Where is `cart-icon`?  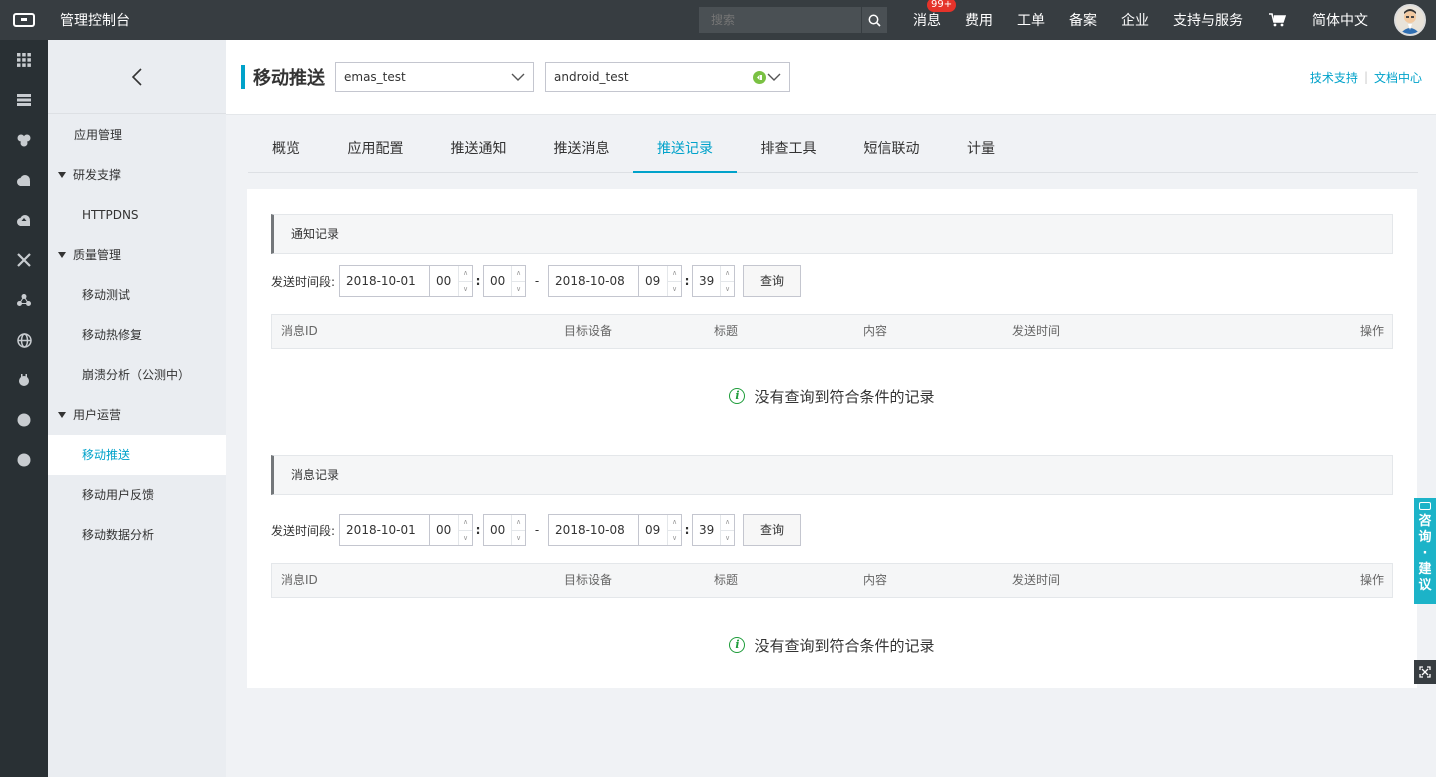 cart-icon is located at coordinates (1277, 20).